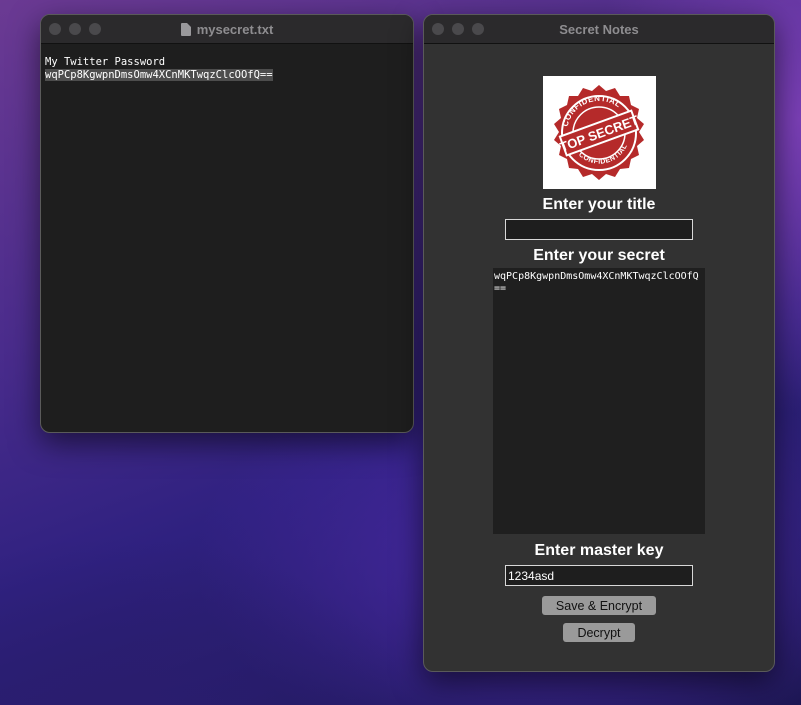 Image resolution: width=801 pixels, height=705 pixels. I want to click on decrypt-button: Decrypt, so click(599, 632).